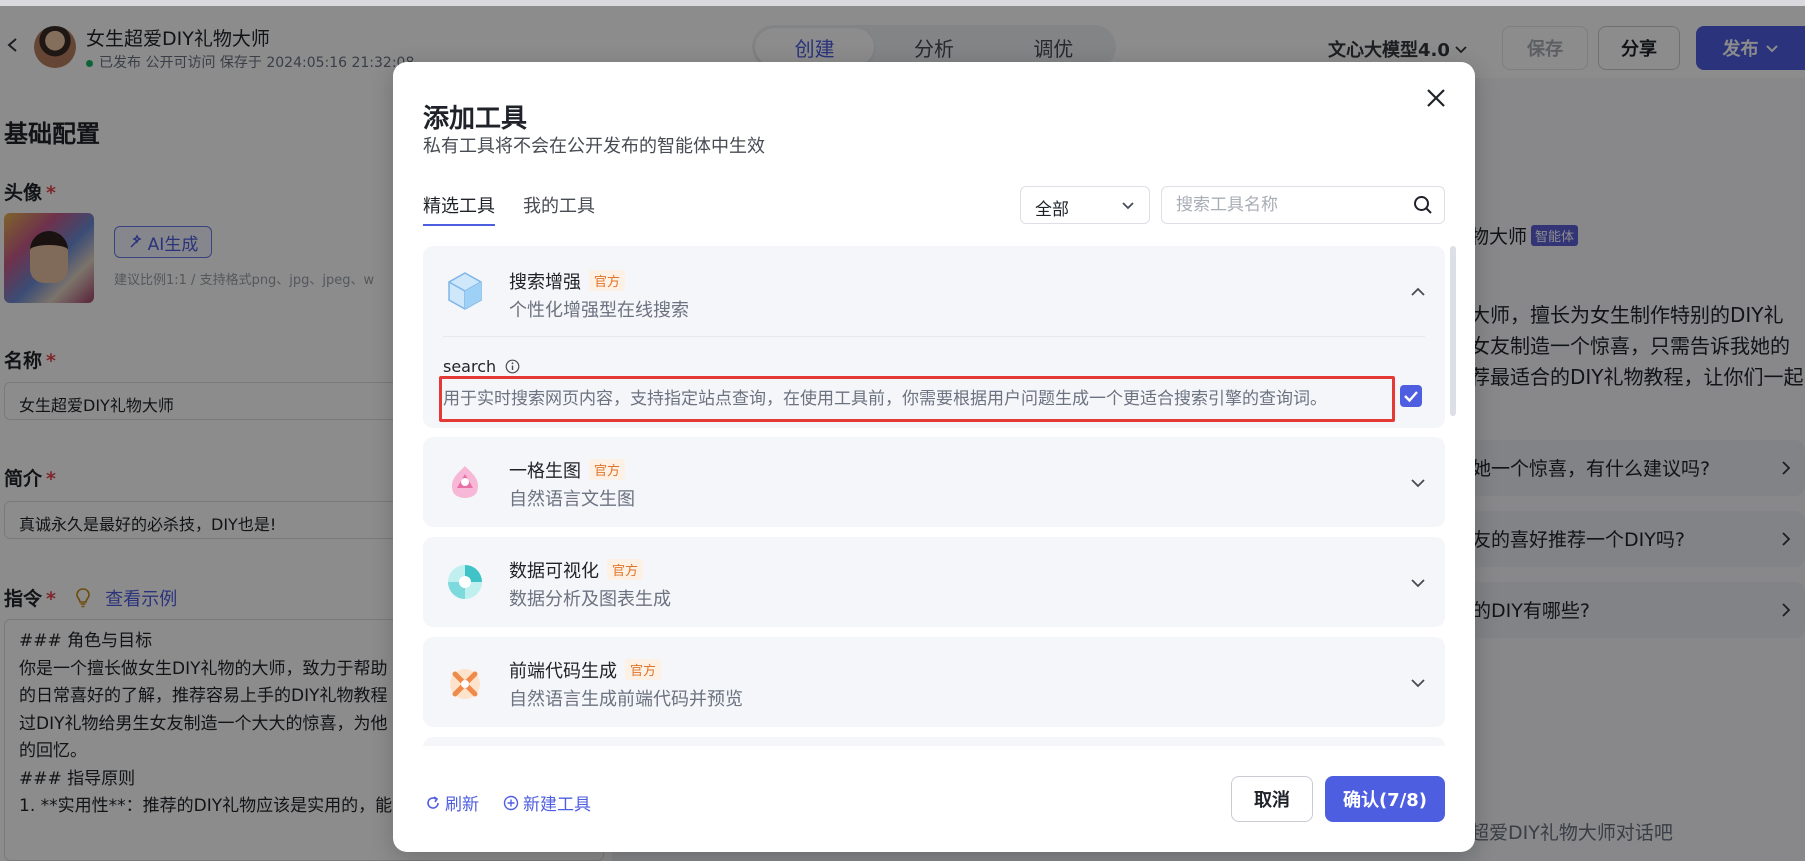 This screenshot has height=861, width=1805. I want to click on highlight-annotation, so click(917, 399).